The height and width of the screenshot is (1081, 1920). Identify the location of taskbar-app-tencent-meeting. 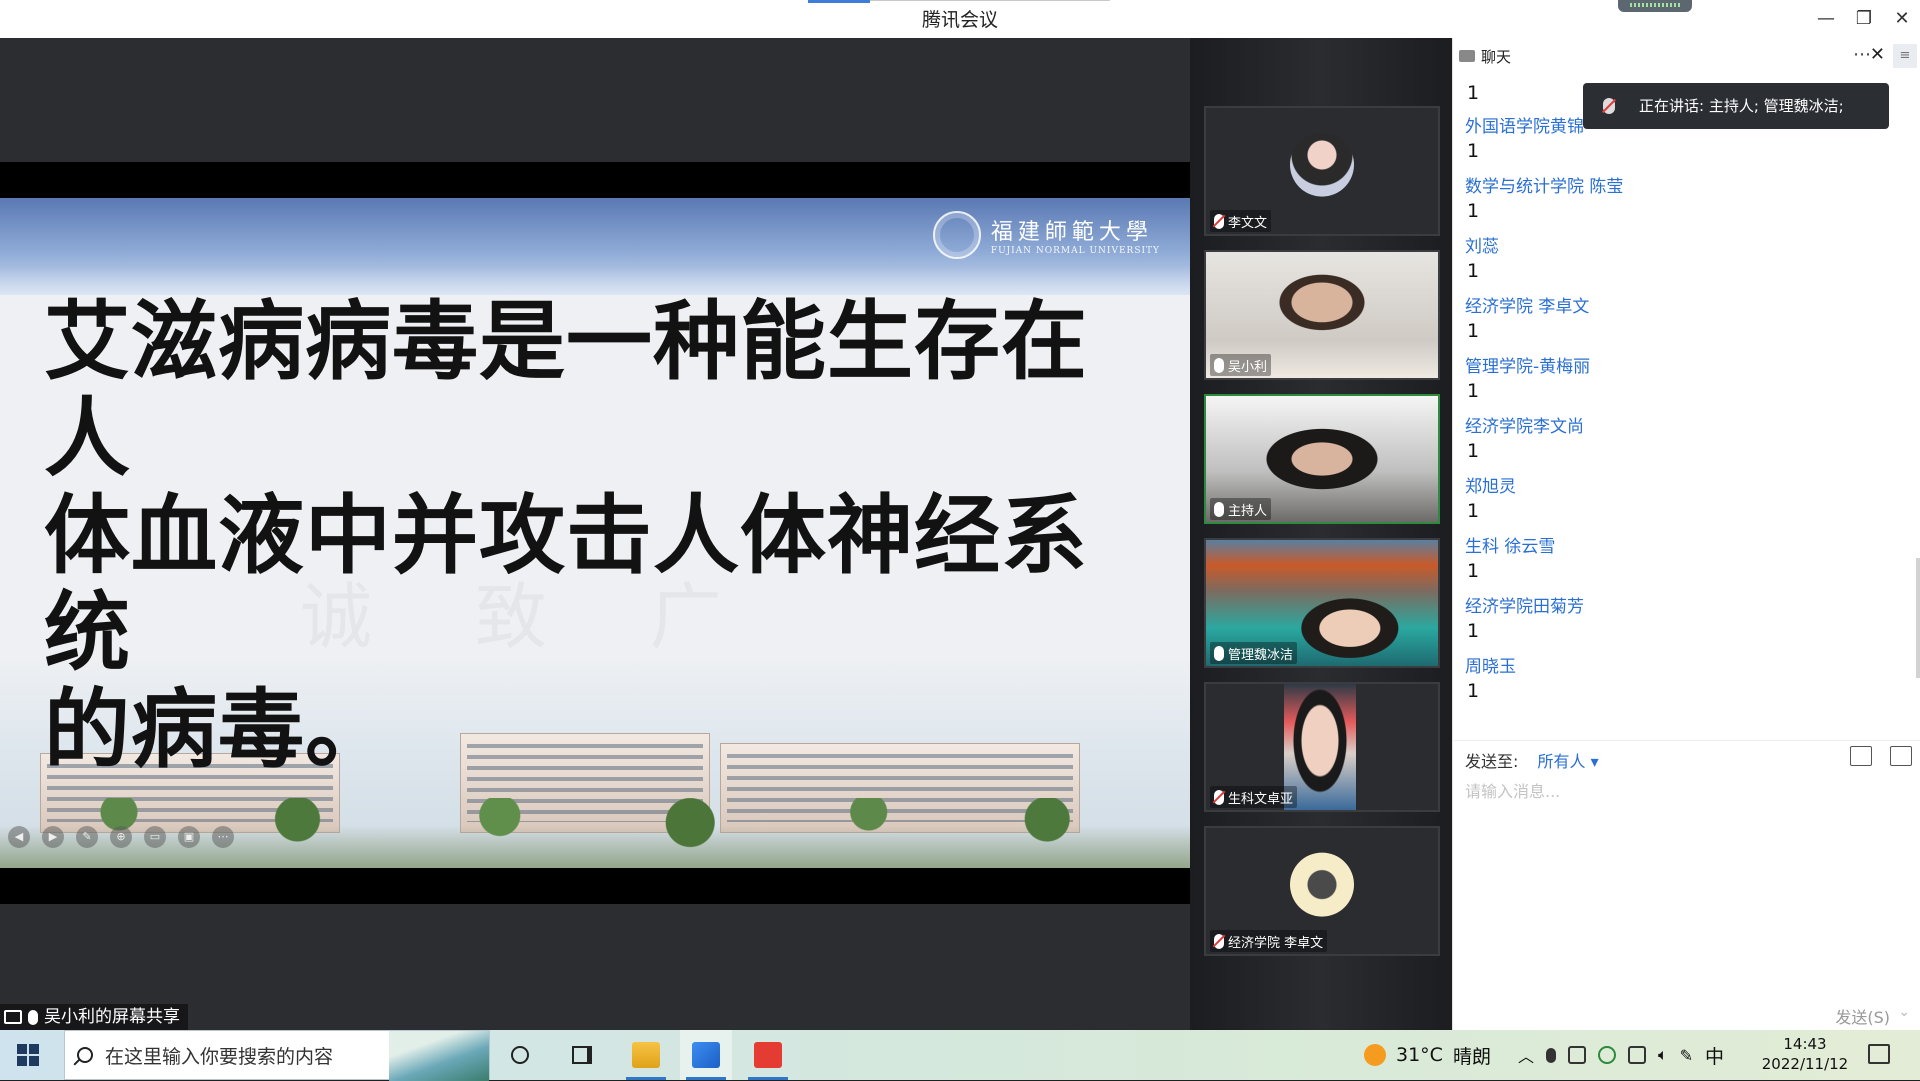
(706, 1055).